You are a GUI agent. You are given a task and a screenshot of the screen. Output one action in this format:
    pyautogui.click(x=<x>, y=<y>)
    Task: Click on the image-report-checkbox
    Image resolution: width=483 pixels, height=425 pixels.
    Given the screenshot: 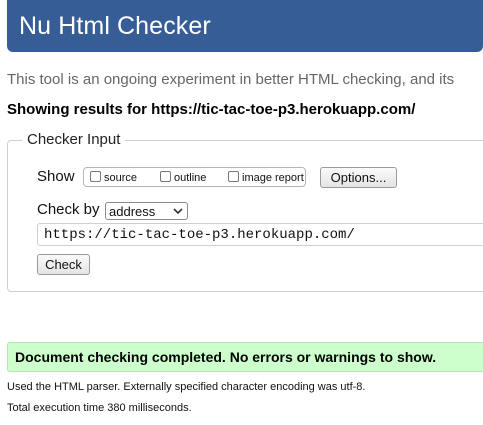 What is the action you would take?
    pyautogui.click(x=233, y=176)
    